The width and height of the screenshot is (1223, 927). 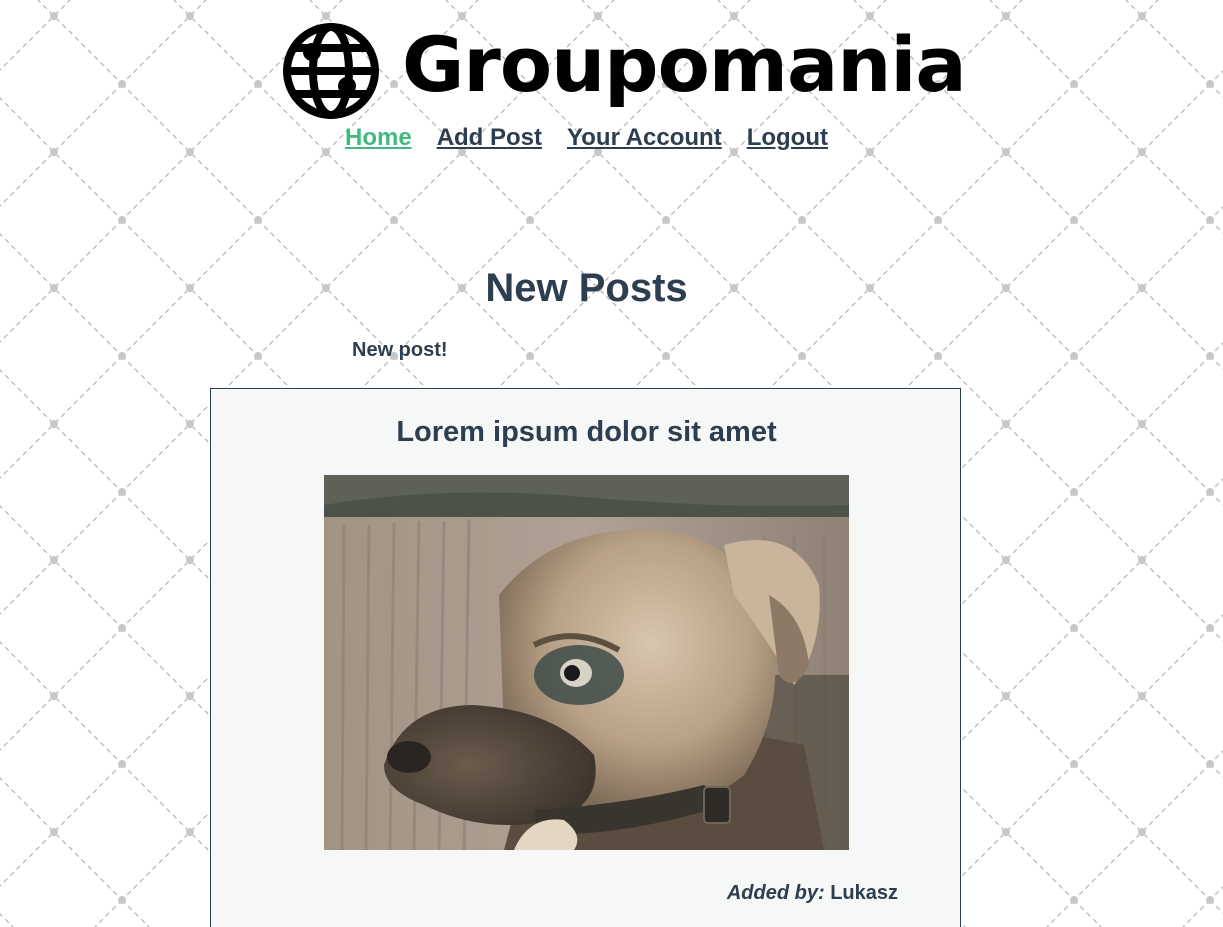 I want to click on page-title: New Posts, so click(x=586, y=288).